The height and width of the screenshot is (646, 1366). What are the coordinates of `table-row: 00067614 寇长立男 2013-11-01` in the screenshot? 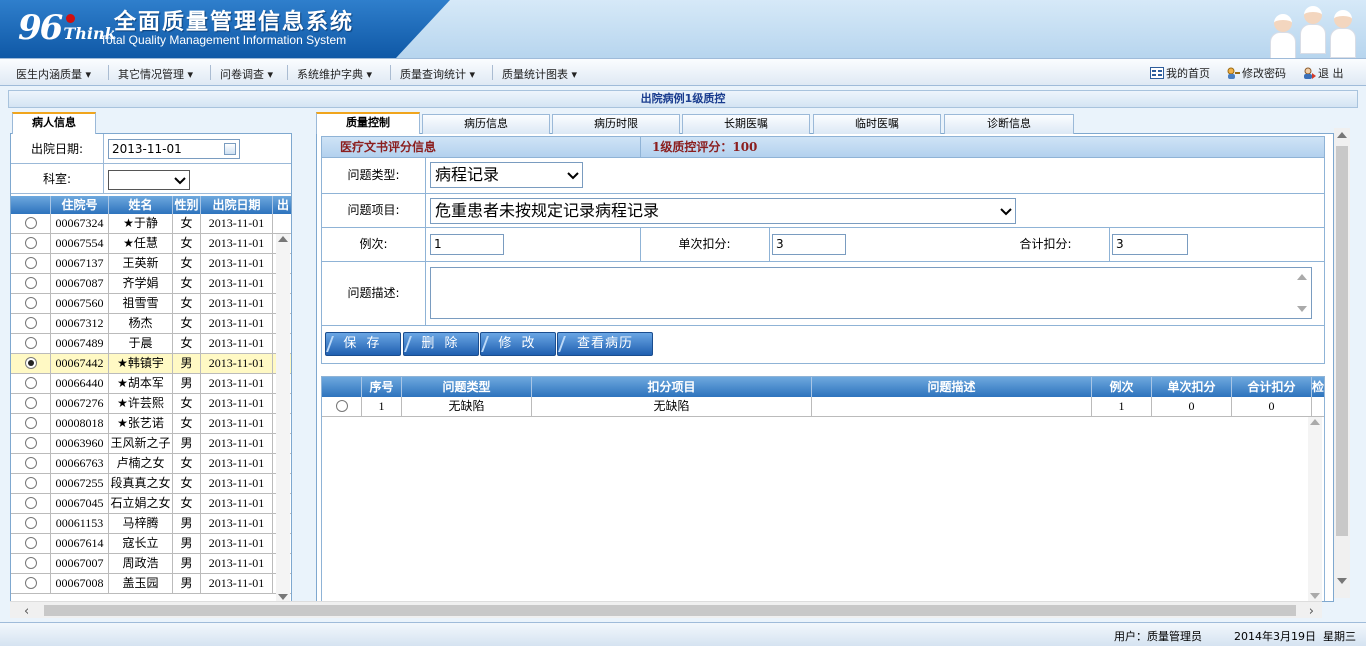 It's located at (151, 544).